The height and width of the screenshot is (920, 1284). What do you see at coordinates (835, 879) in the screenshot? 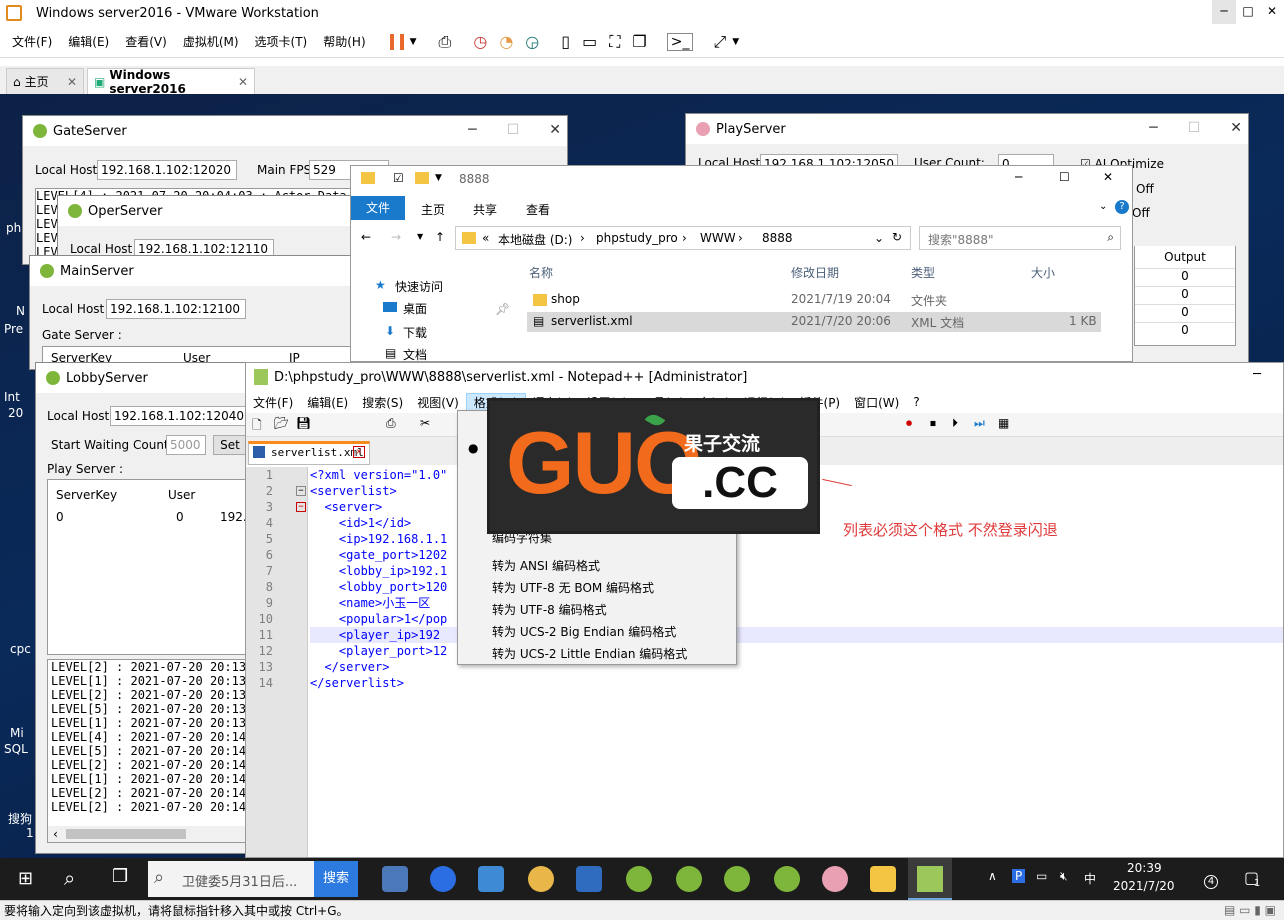
I see `playserver-taskbar-icon` at bounding box center [835, 879].